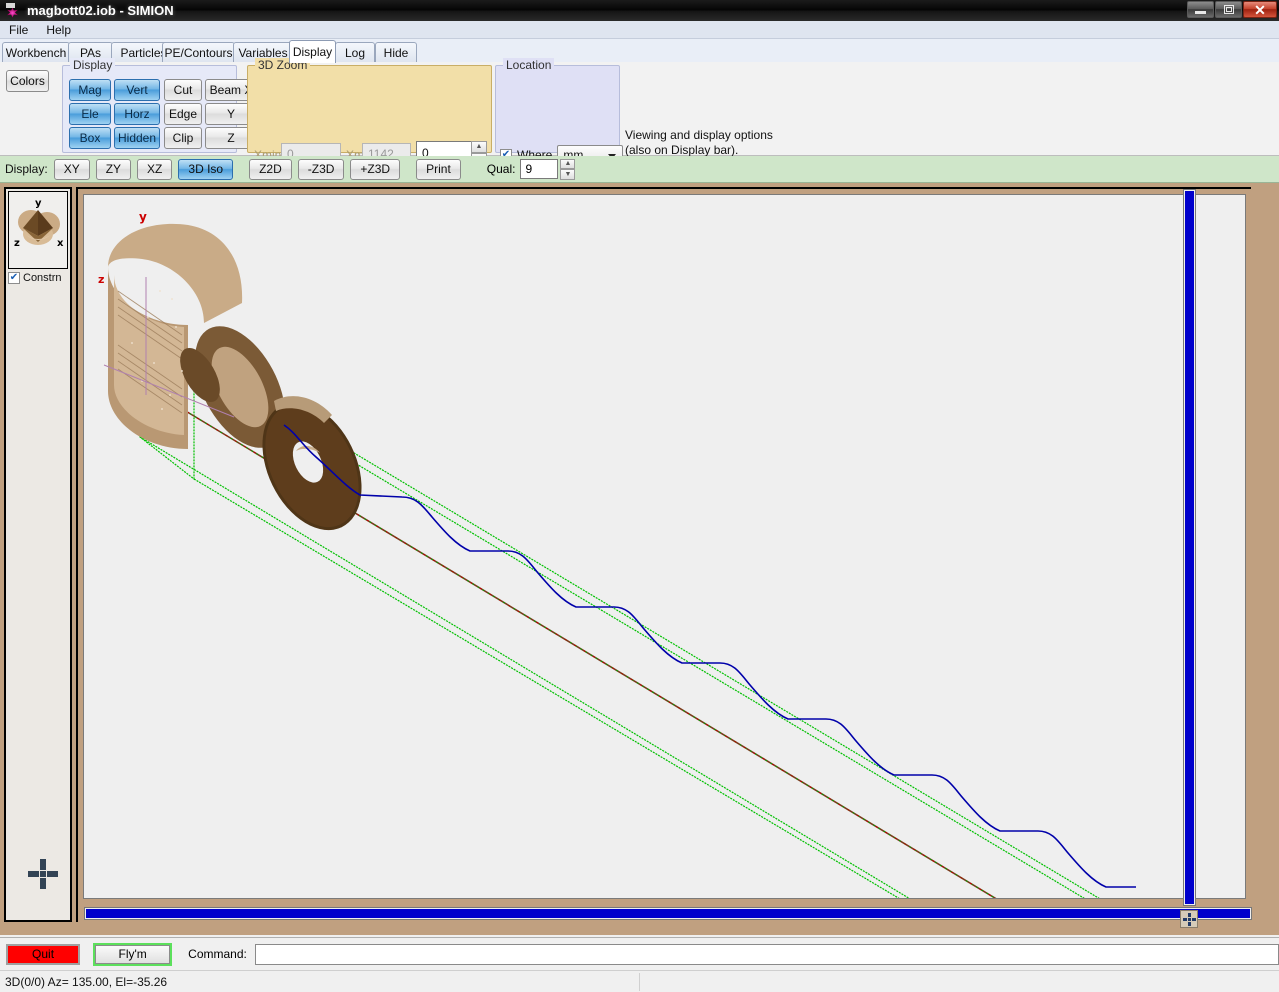 The image size is (1279, 992). I want to click on button-cut: Cut, so click(183, 90).